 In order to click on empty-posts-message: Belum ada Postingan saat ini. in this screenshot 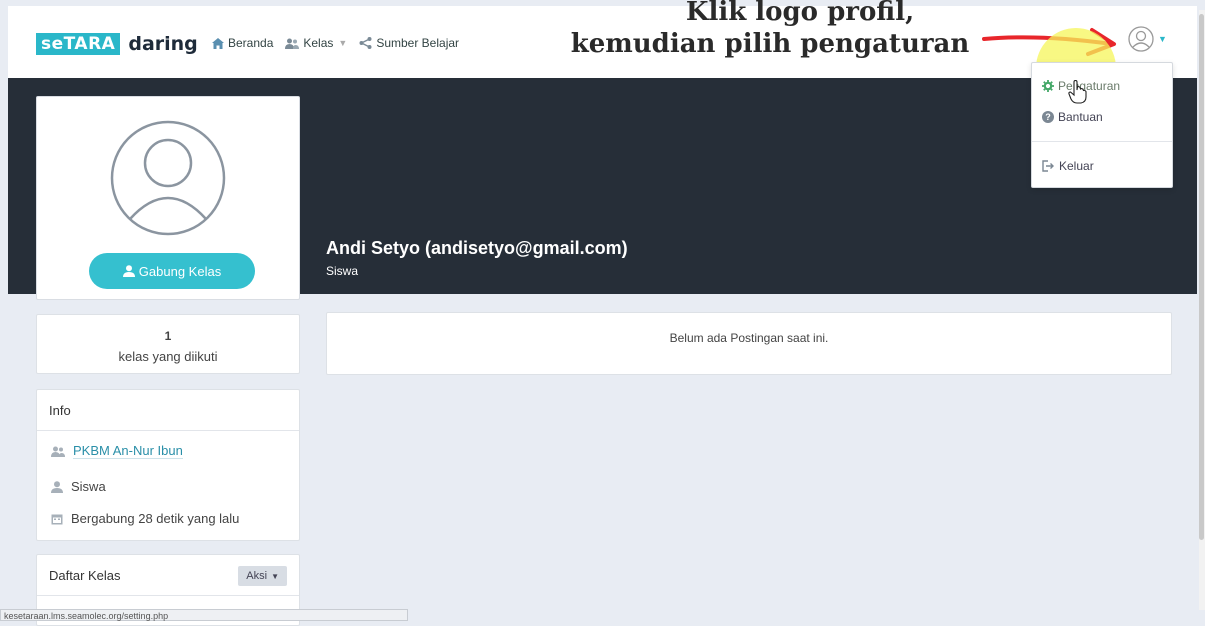, I will do `click(749, 338)`.